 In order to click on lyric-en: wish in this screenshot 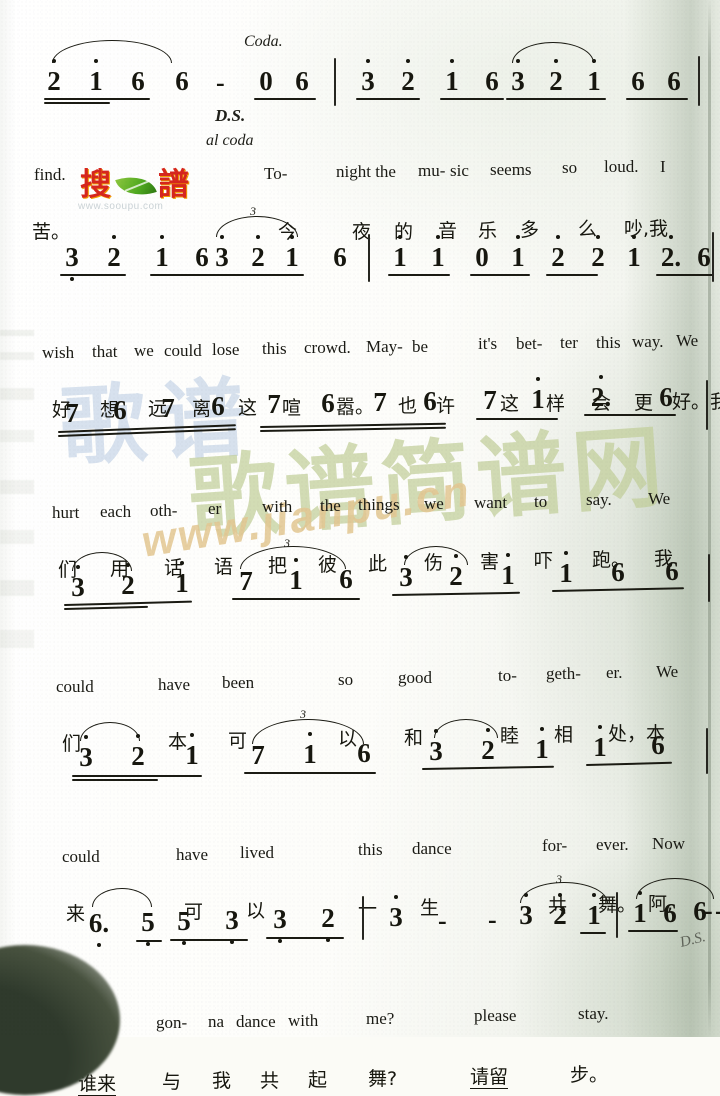, I will do `click(58, 352)`.